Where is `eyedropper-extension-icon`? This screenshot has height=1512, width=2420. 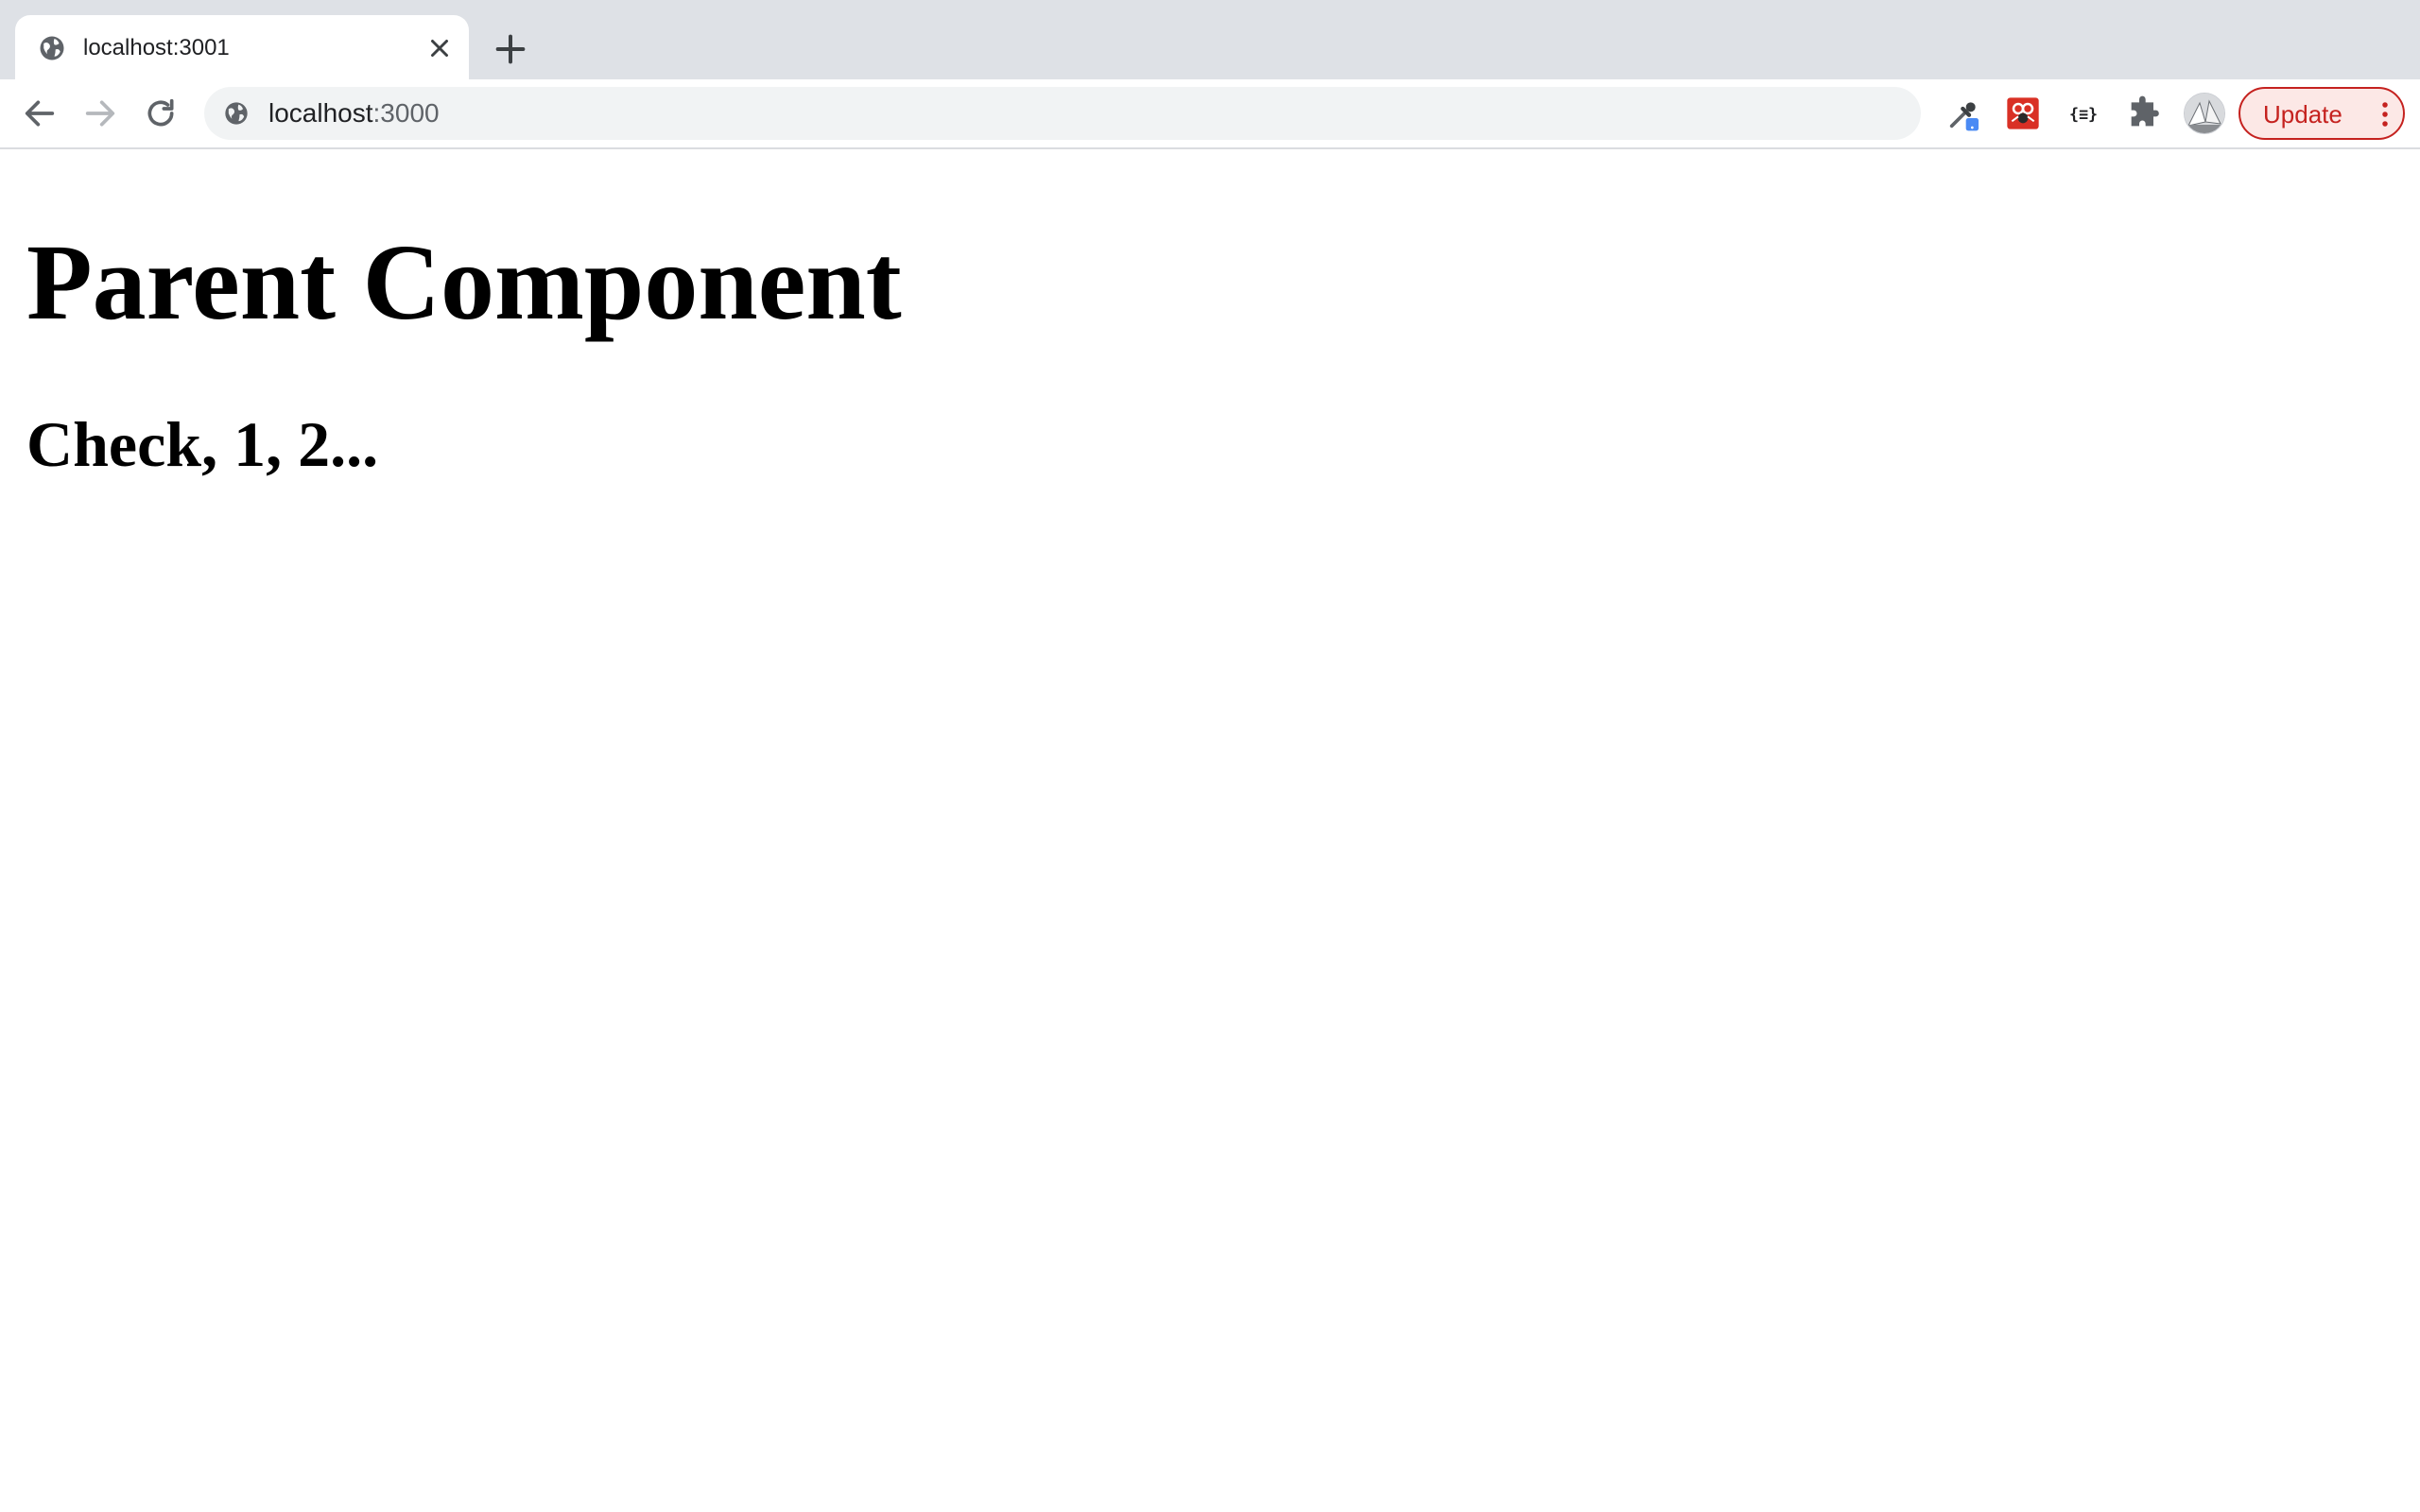 eyedropper-extension-icon is located at coordinates (1964, 113).